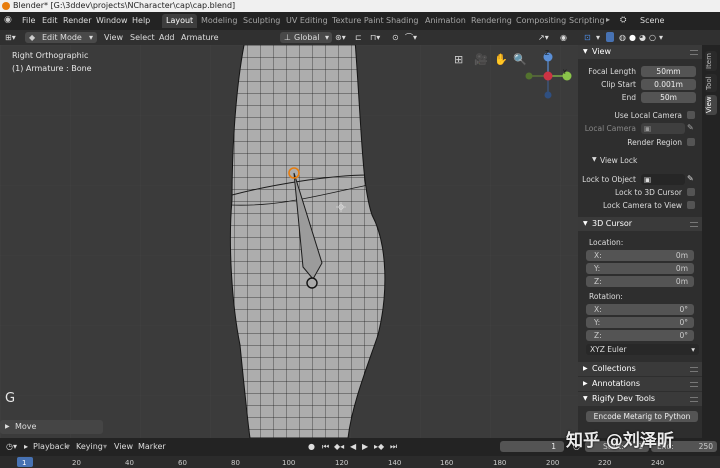 Image resolution: width=720 pixels, height=468 pixels. What do you see at coordinates (711, 83) in the screenshot?
I see `tab-tool: Tool` at bounding box center [711, 83].